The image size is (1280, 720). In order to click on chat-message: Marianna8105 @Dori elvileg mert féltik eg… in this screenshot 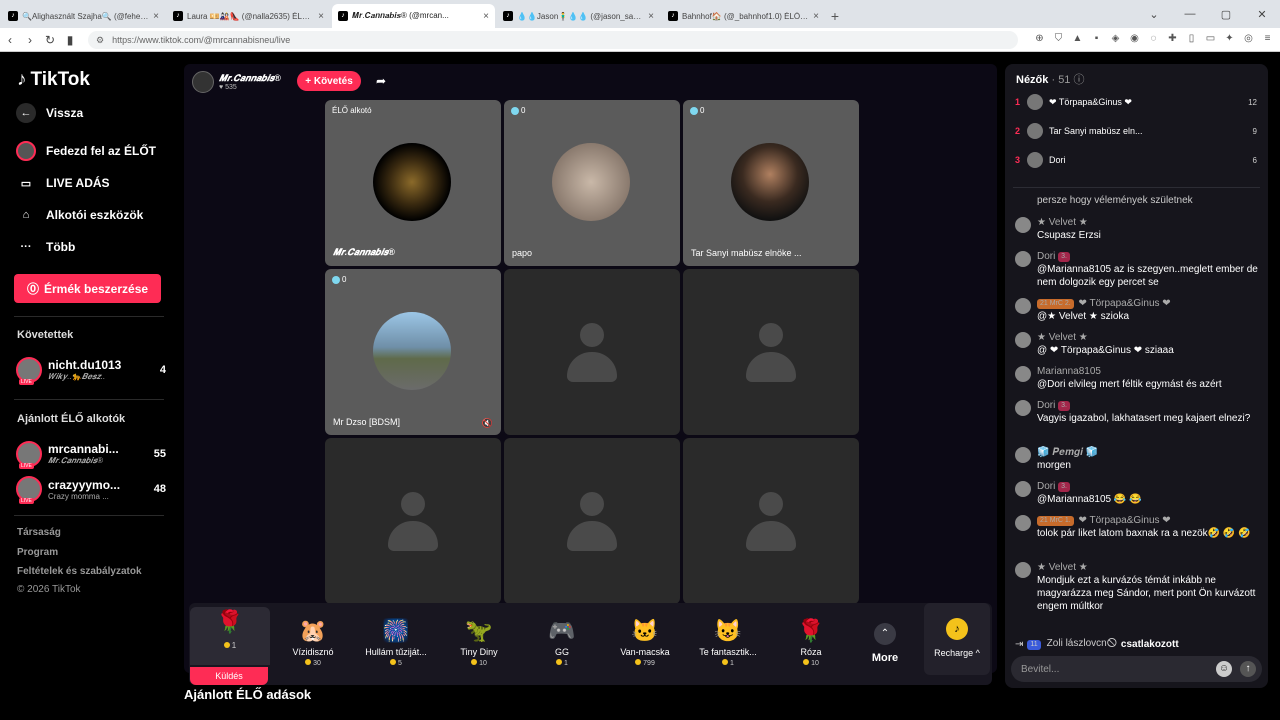, I will do `click(1137, 378)`.